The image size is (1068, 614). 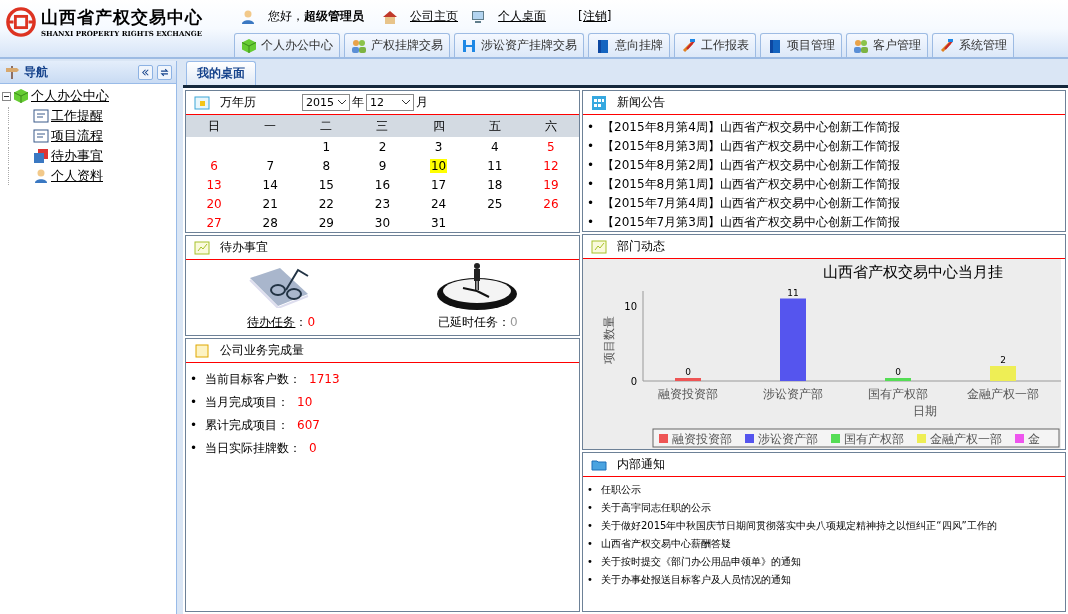 What do you see at coordinates (495, 184) in the screenshot?
I see `calendar-day: 18` at bounding box center [495, 184].